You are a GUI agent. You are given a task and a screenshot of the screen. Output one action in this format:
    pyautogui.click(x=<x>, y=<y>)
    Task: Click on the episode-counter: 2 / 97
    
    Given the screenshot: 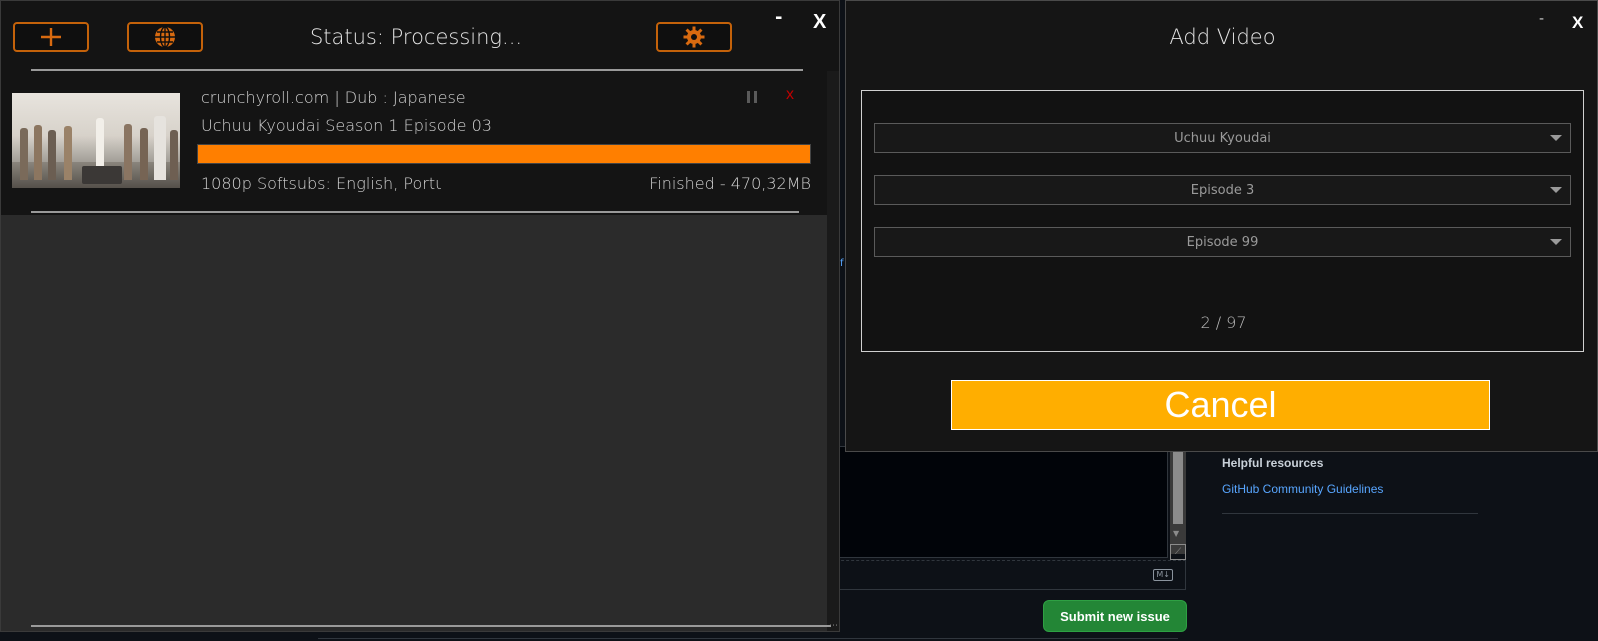 What is the action you would take?
    pyautogui.click(x=1223, y=322)
    